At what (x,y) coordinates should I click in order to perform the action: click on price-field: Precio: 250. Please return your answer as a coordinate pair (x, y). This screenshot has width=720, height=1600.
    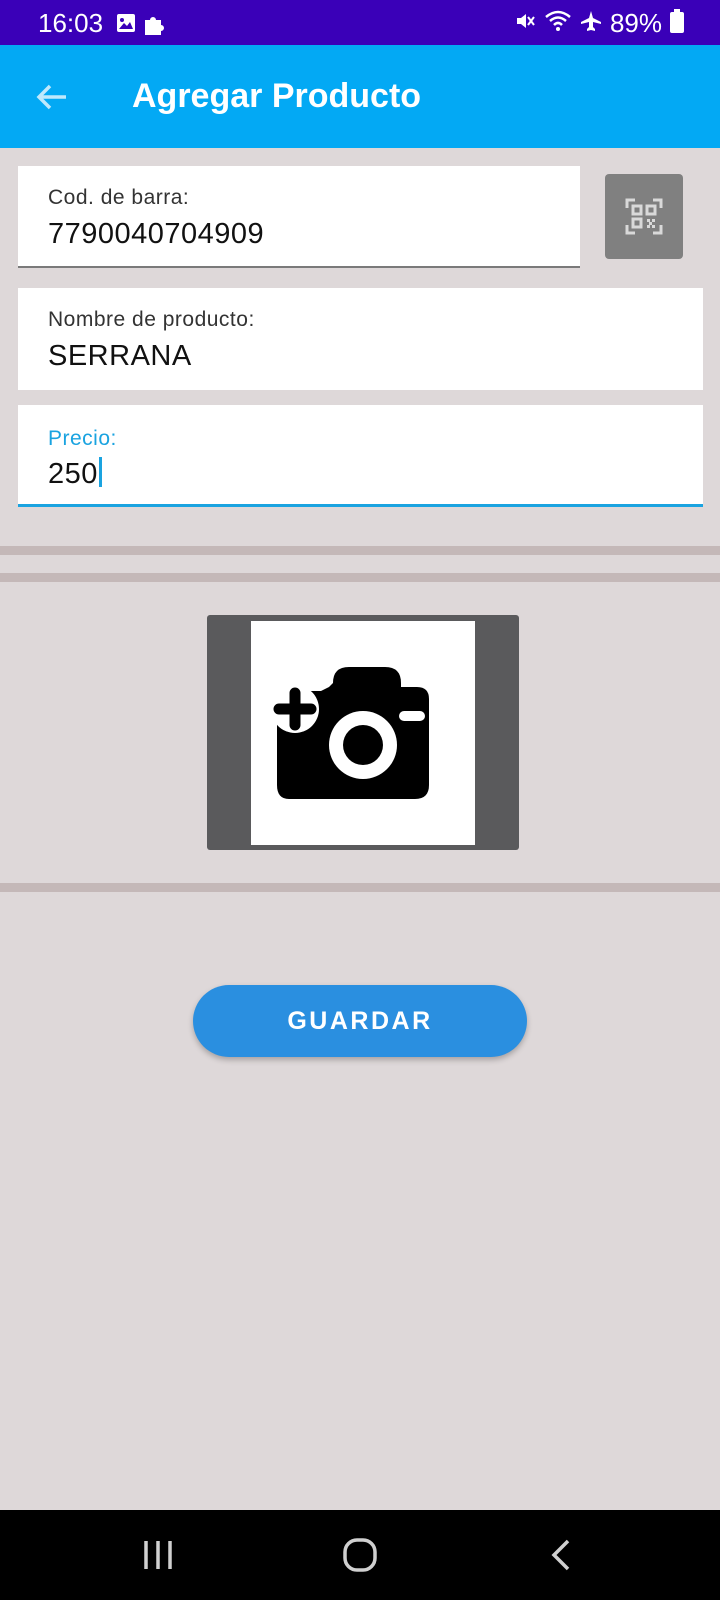
    Looking at the image, I should click on (360, 456).